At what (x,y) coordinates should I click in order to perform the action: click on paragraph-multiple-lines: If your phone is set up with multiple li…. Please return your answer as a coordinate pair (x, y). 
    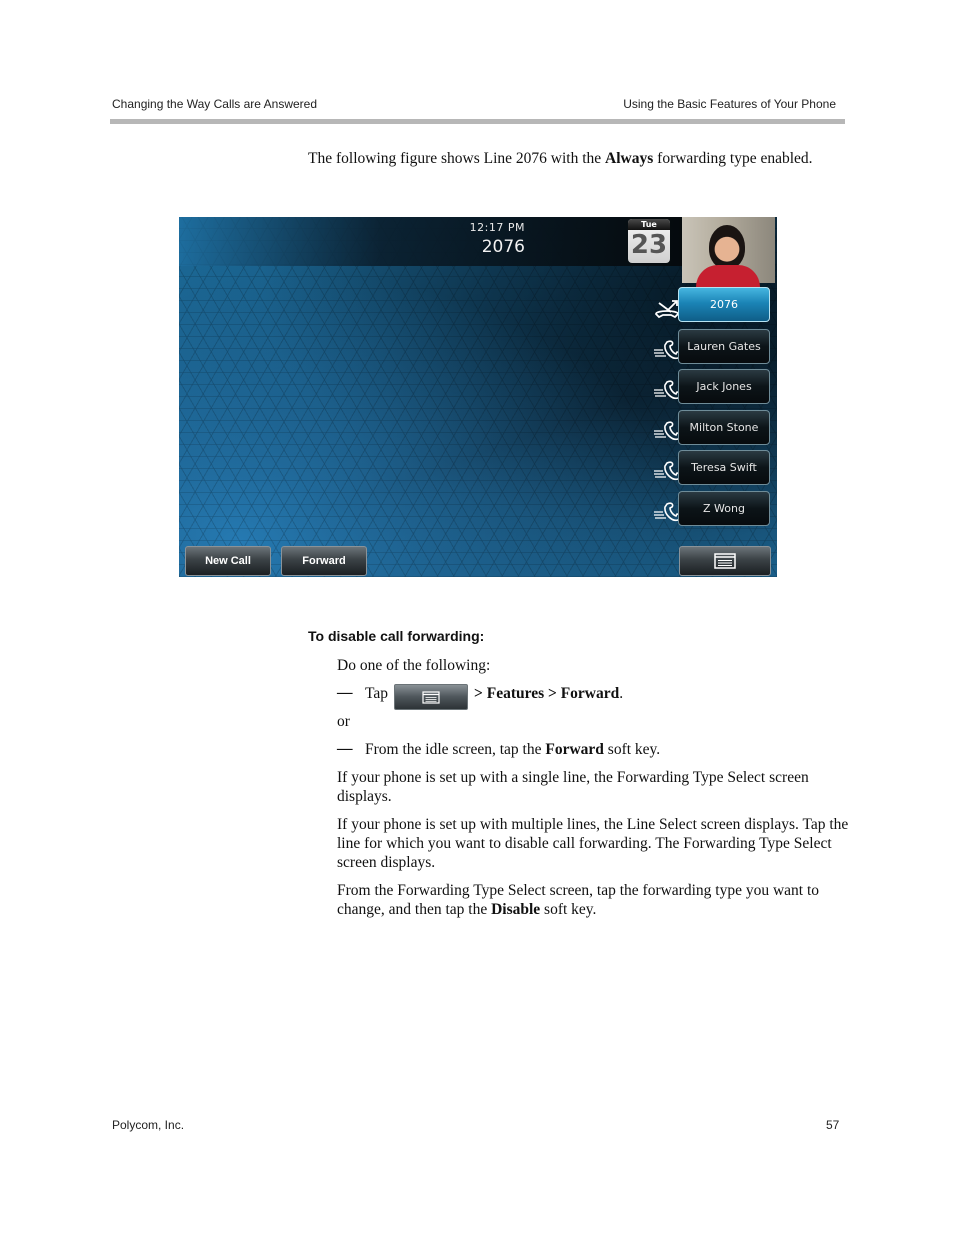
    Looking at the image, I should click on (593, 843).